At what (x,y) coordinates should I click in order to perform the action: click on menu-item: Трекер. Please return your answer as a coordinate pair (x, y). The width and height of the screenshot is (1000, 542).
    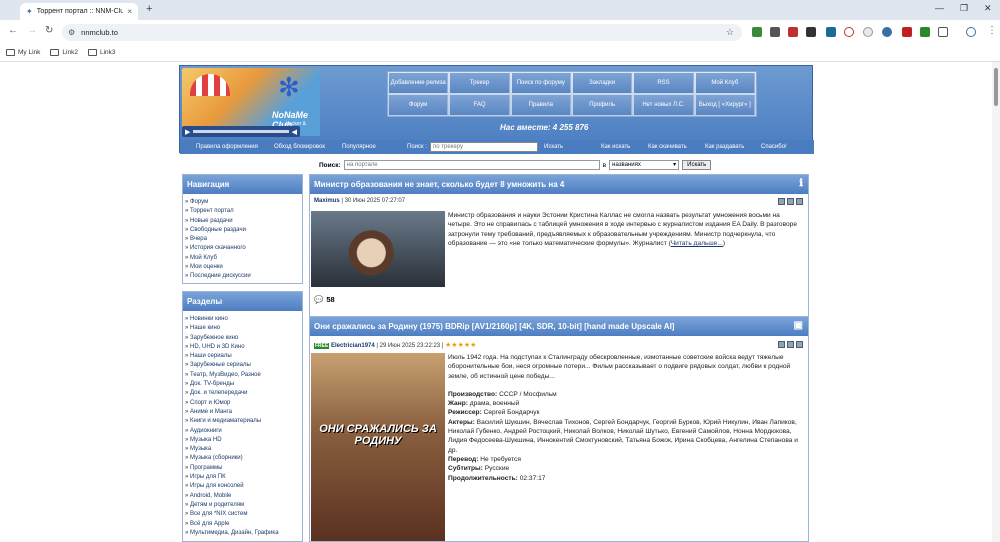
    Looking at the image, I should click on (480, 83).